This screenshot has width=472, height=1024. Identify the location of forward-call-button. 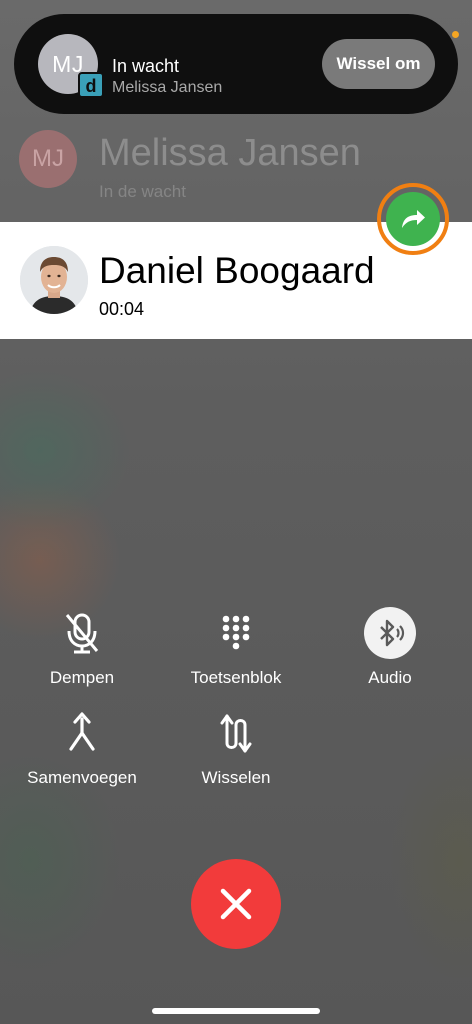
(413, 219).